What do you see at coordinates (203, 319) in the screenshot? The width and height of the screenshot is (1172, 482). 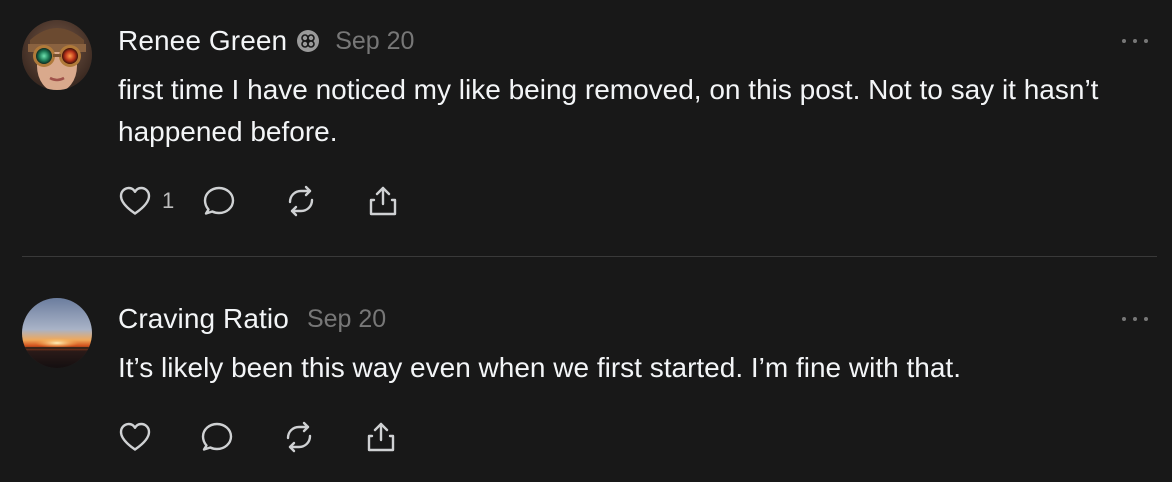 I see `username: Craving Ratio` at bounding box center [203, 319].